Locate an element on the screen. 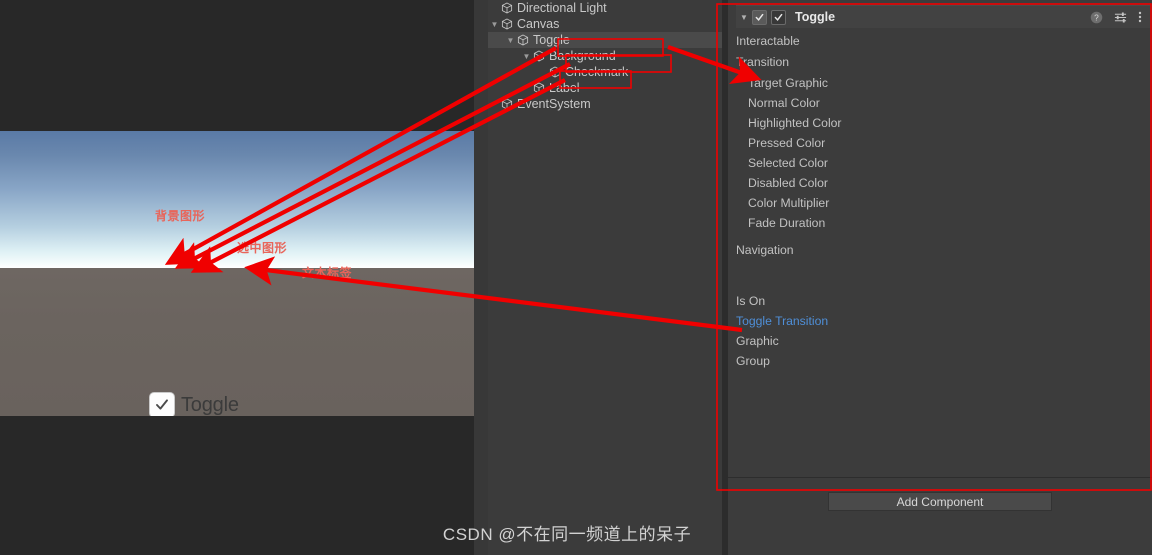 The height and width of the screenshot is (555, 1152). hierarchy-item-label: Background is located at coordinates (582, 56).